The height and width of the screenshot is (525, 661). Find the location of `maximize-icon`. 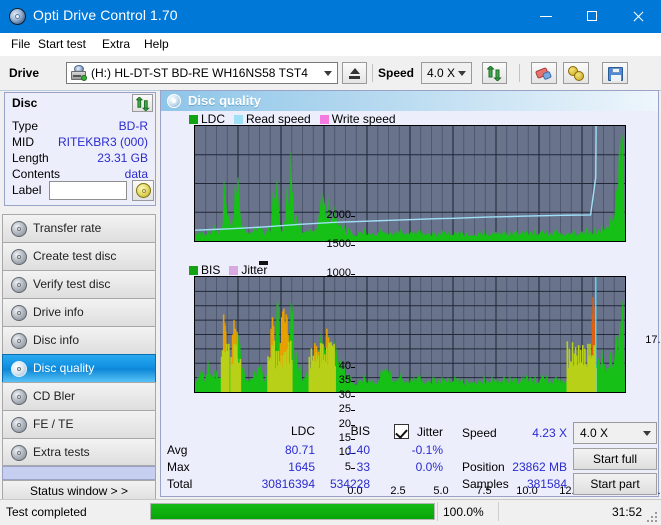

maximize-icon is located at coordinates (592, 16).